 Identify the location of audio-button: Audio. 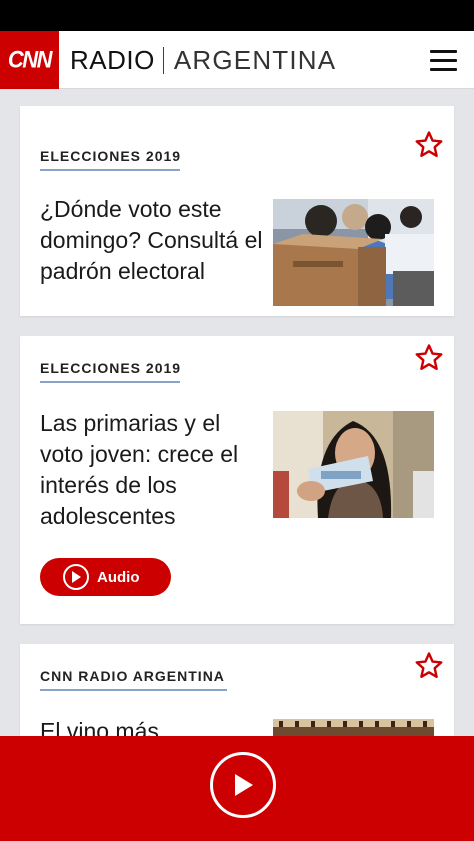
(105, 577).